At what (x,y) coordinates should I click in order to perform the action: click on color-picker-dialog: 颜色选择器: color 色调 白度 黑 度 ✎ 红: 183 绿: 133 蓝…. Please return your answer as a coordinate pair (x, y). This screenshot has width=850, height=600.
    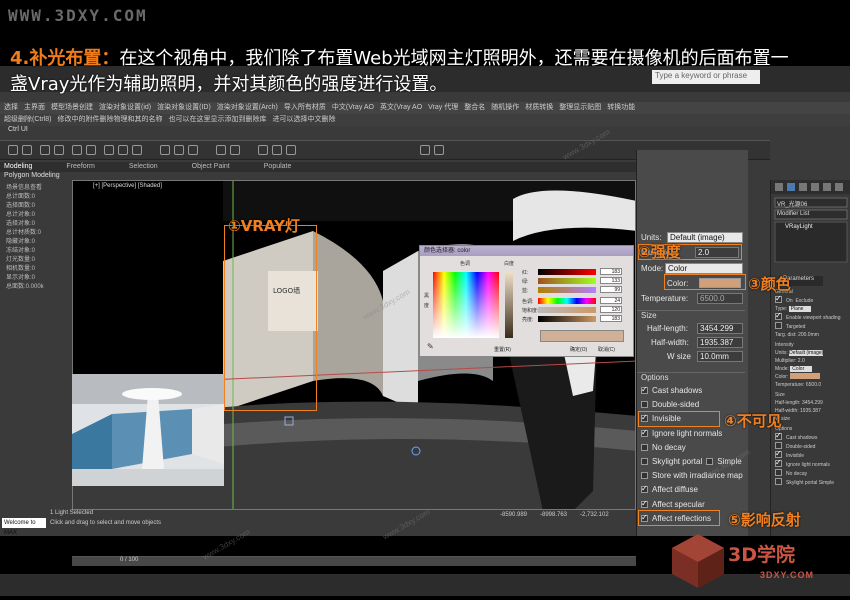
    Looking at the image, I should click on (526, 301).